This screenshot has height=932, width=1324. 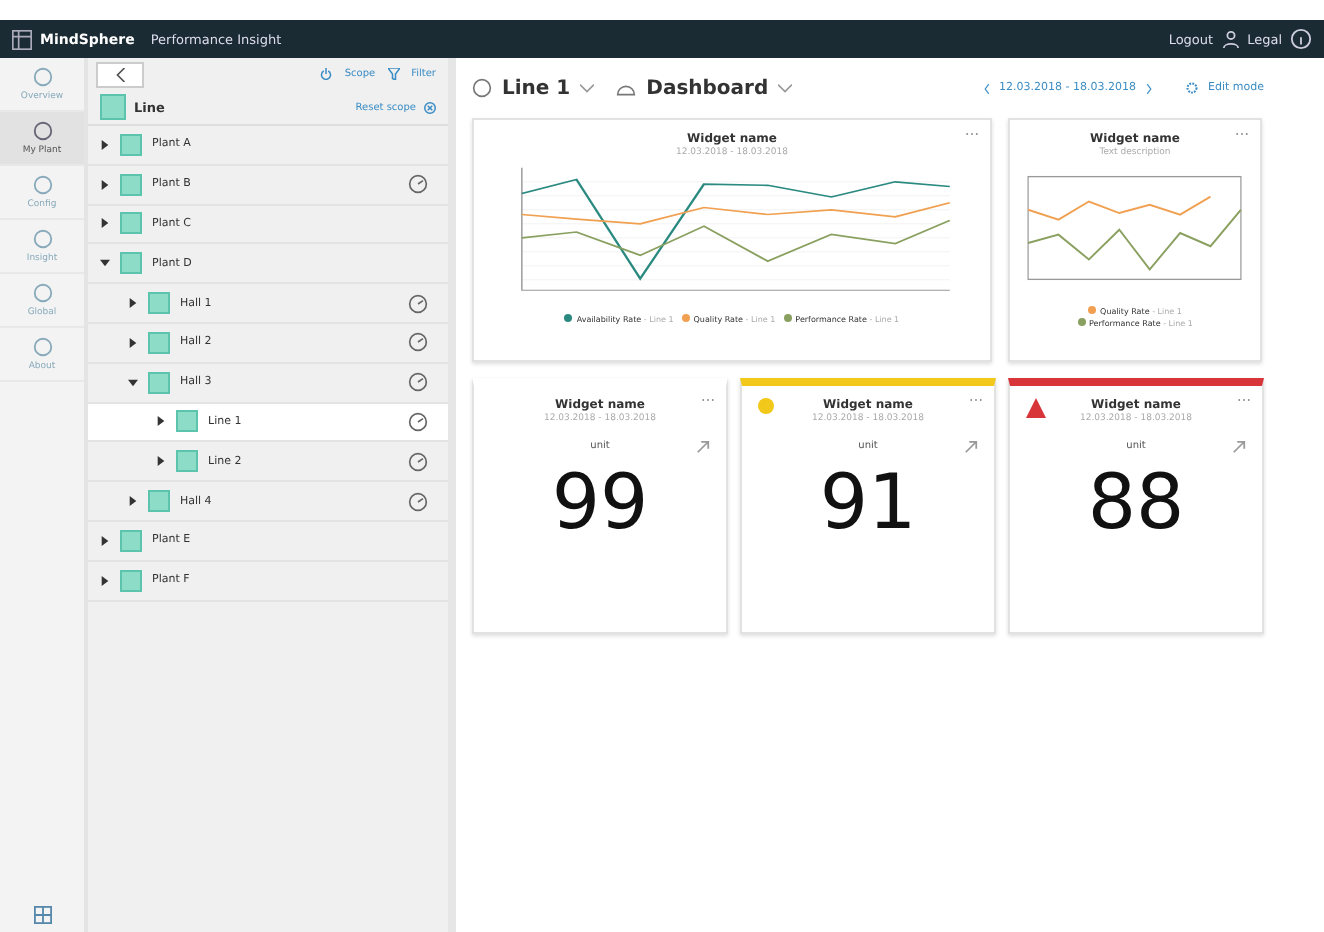 I want to click on clear-icon, so click(x=430, y=107).